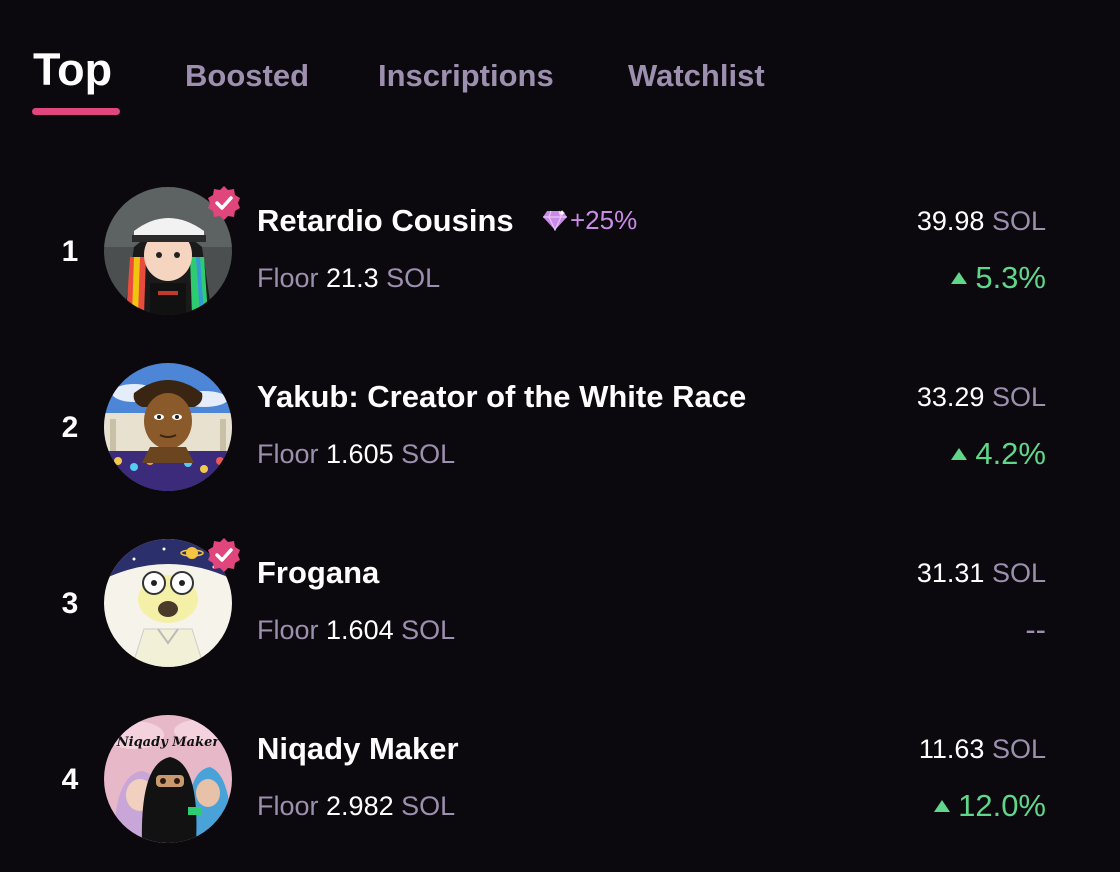  I want to click on change-value: 4.2%, so click(1010, 453).